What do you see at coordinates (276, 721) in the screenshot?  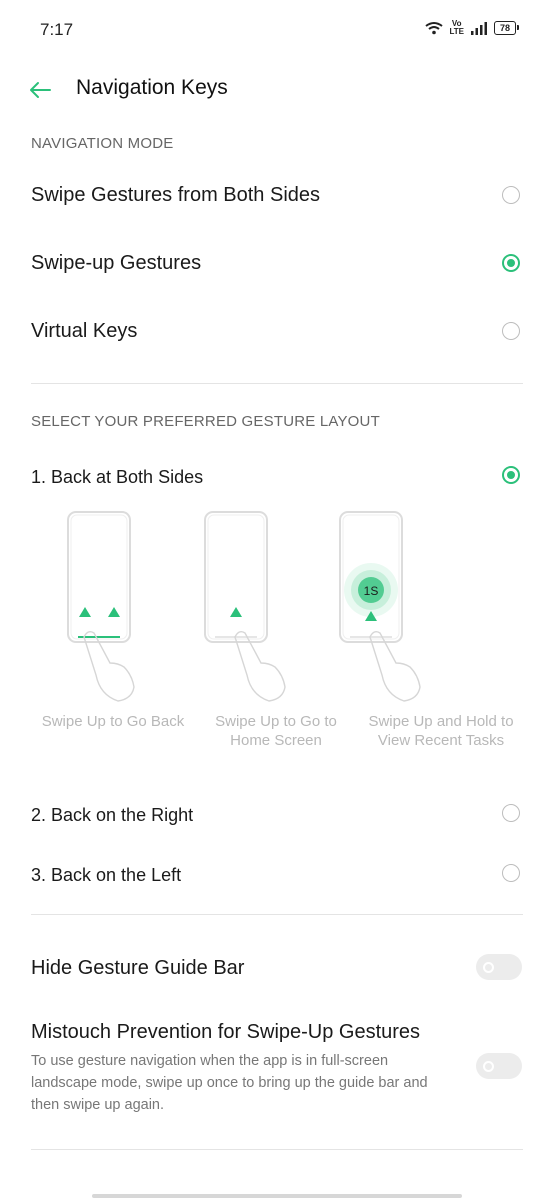 I see `caption-line: Swipe Up to Go to` at bounding box center [276, 721].